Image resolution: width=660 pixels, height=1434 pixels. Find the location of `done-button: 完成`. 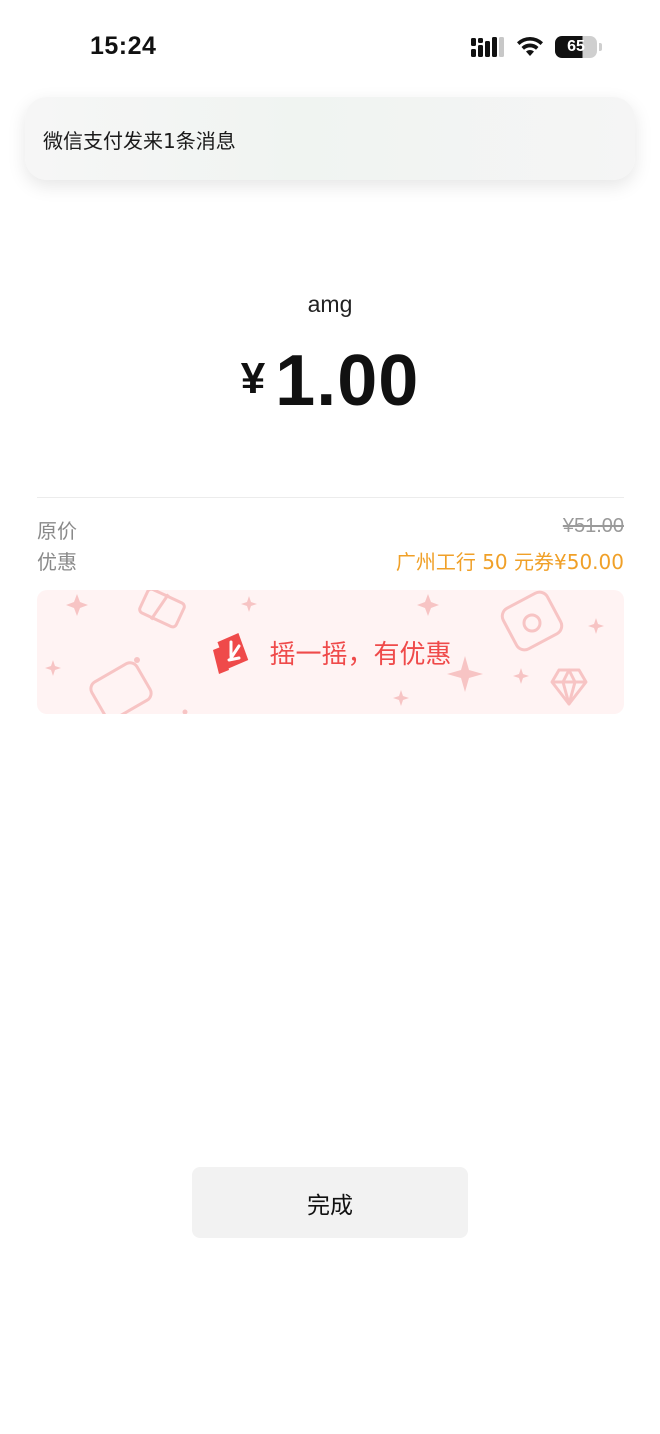

done-button: 完成 is located at coordinates (330, 1202).